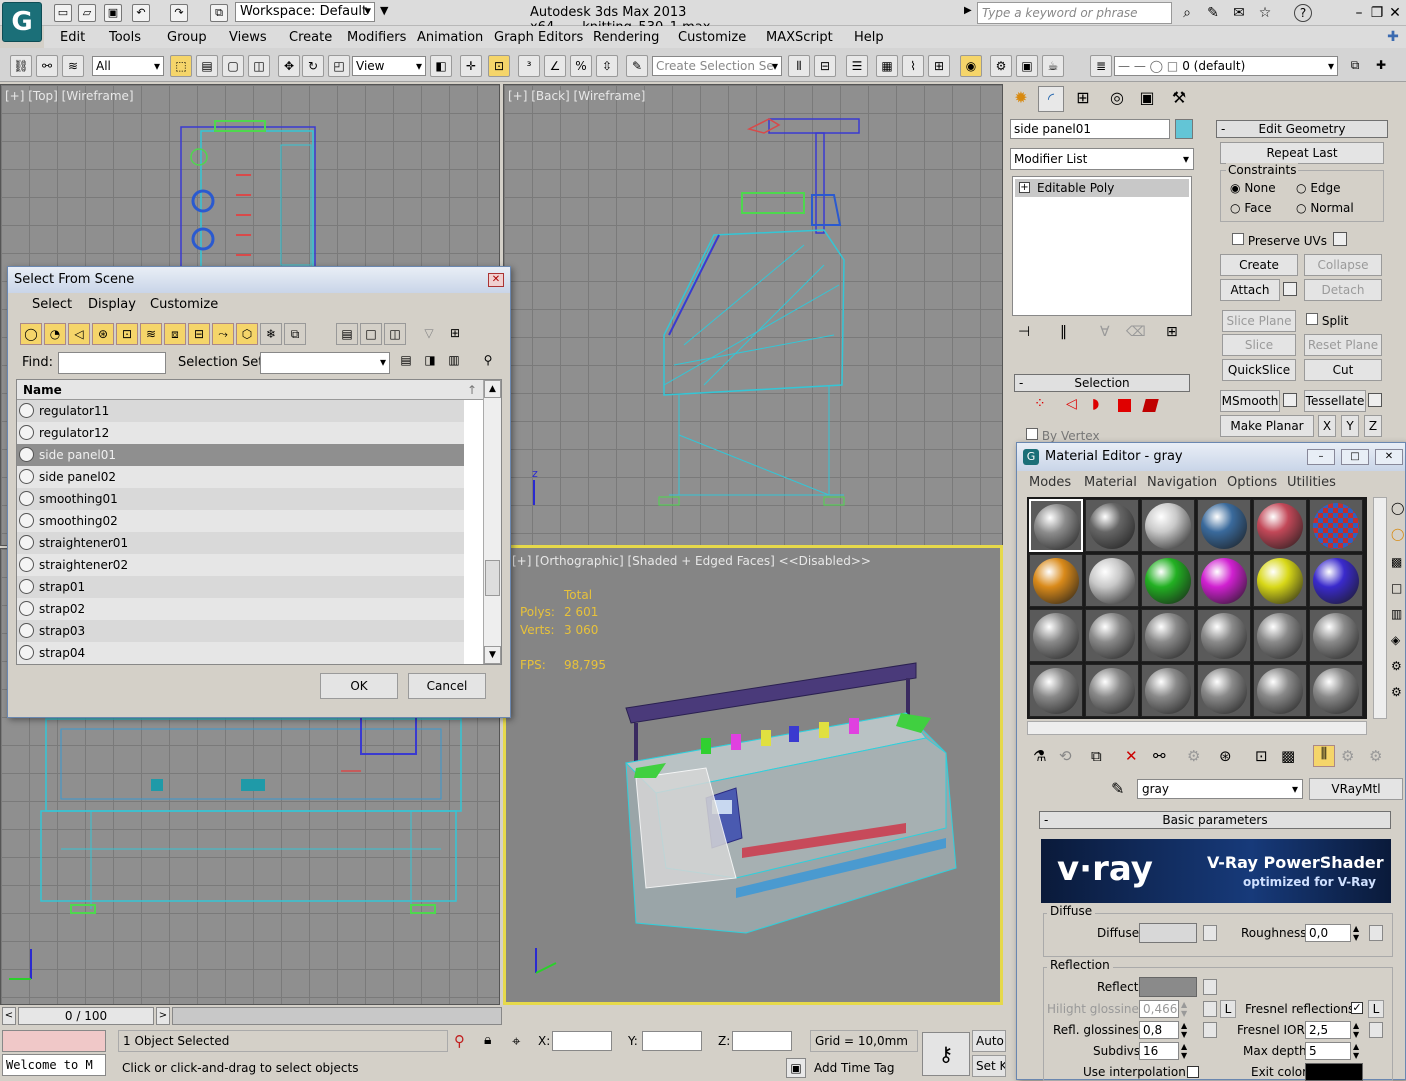 The height and width of the screenshot is (1081, 1406). I want to click on display-frozen-icon: ❄, so click(271, 334).